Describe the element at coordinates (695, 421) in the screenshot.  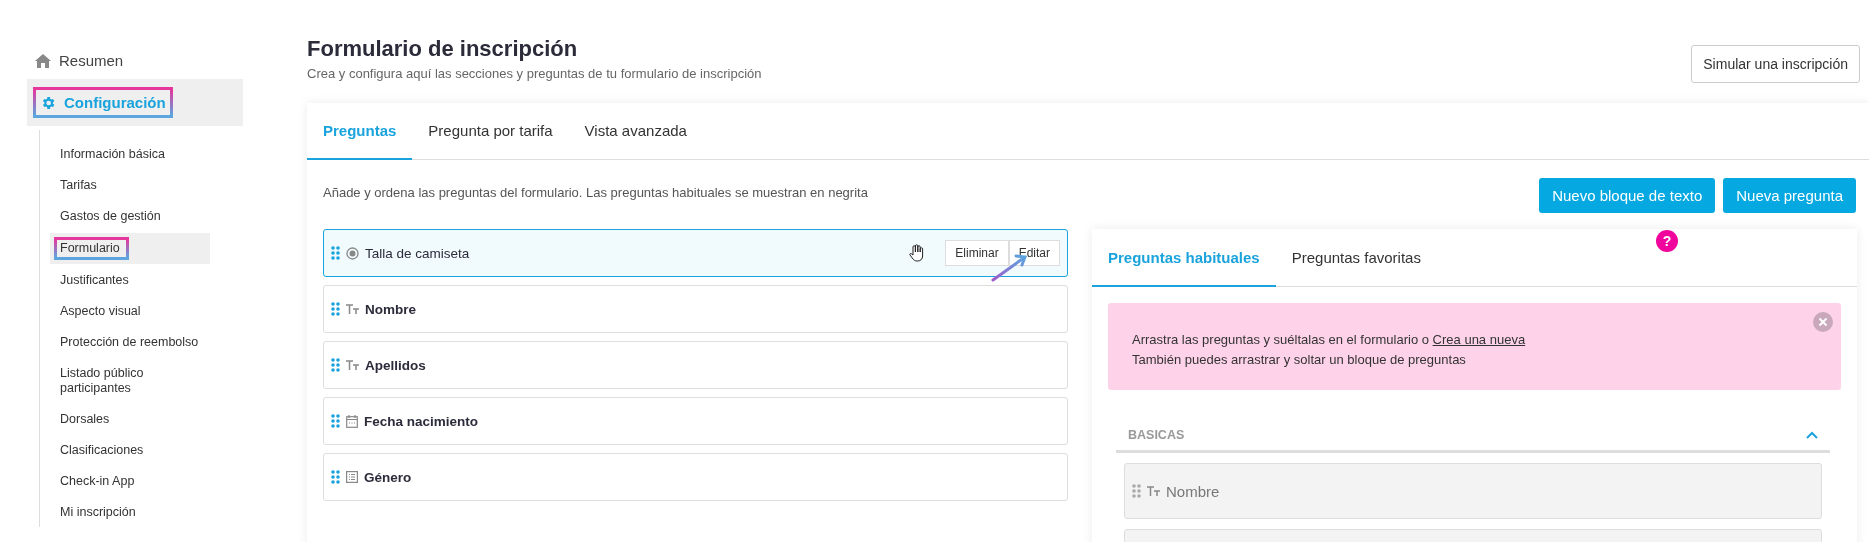
I see `question-row: Fecha nacimiento` at that location.